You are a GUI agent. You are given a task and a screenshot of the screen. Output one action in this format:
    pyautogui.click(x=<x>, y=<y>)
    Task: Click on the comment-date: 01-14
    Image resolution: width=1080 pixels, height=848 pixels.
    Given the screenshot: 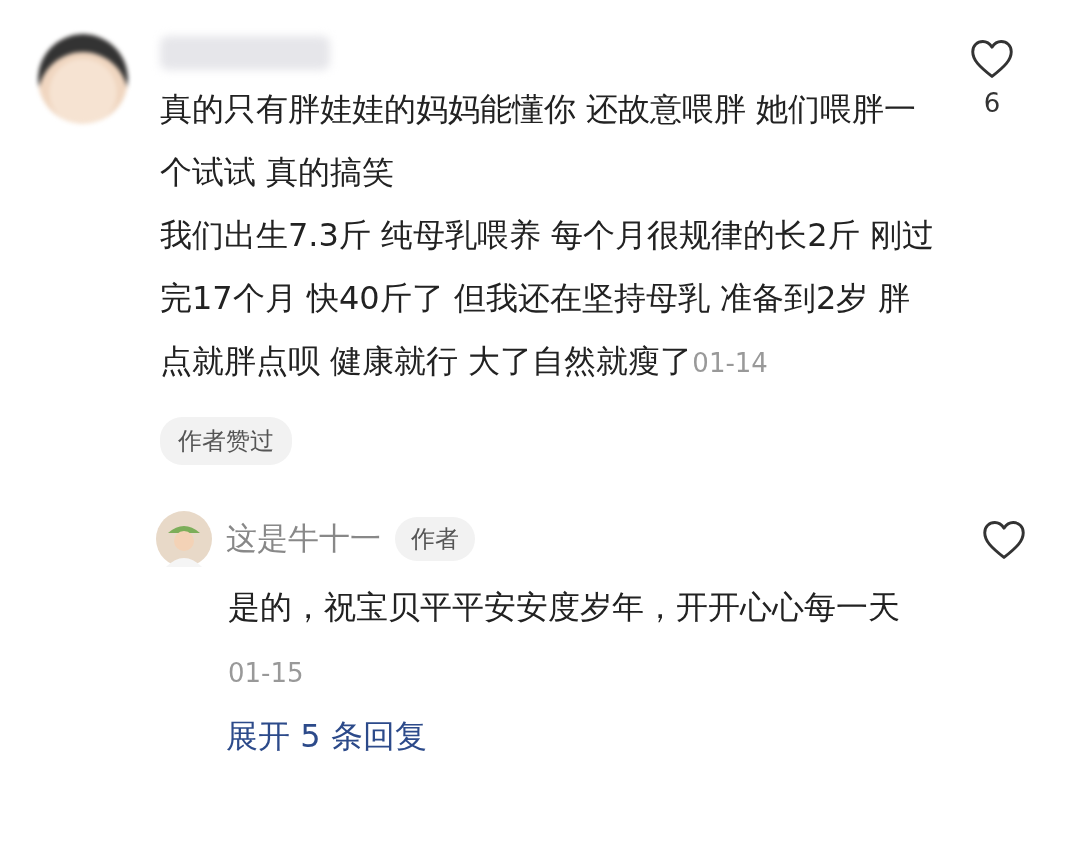 What is the action you would take?
    pyautogui.click(x=730, y=363)
    